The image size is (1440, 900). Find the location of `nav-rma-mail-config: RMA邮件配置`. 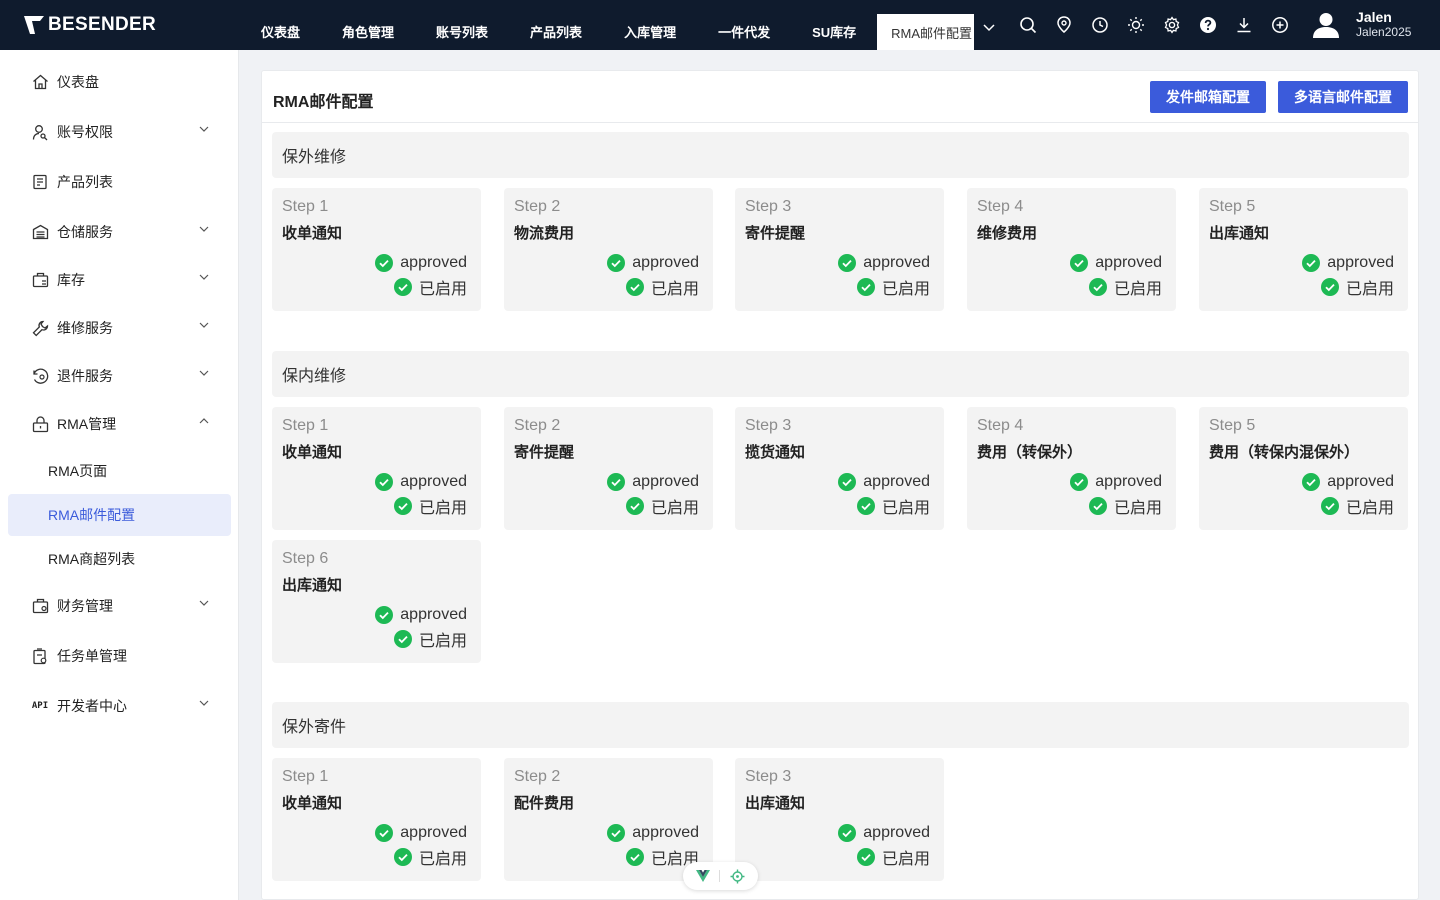

nav-rma-mail-config: RMA邮件配置 is located at coordinates (926, 32).